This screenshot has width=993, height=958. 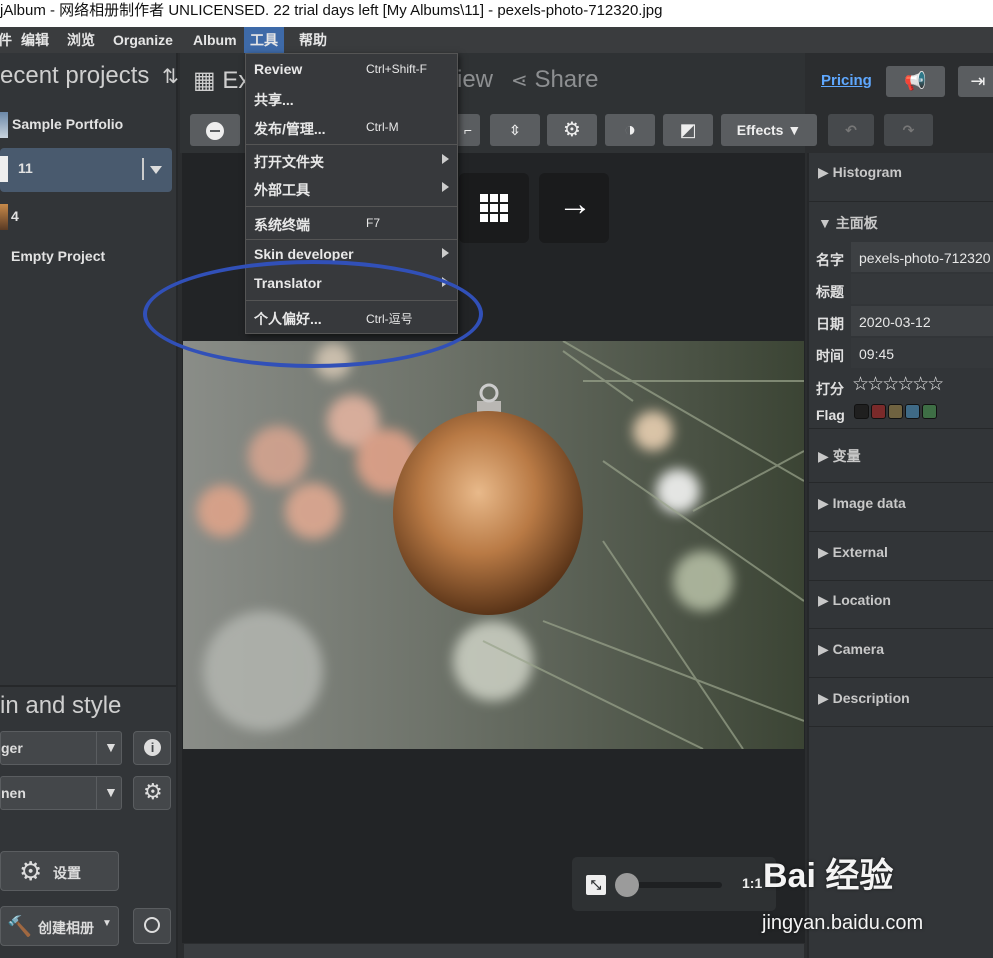 I want to click on undo-button: ↶, so click(x=851, y=130).